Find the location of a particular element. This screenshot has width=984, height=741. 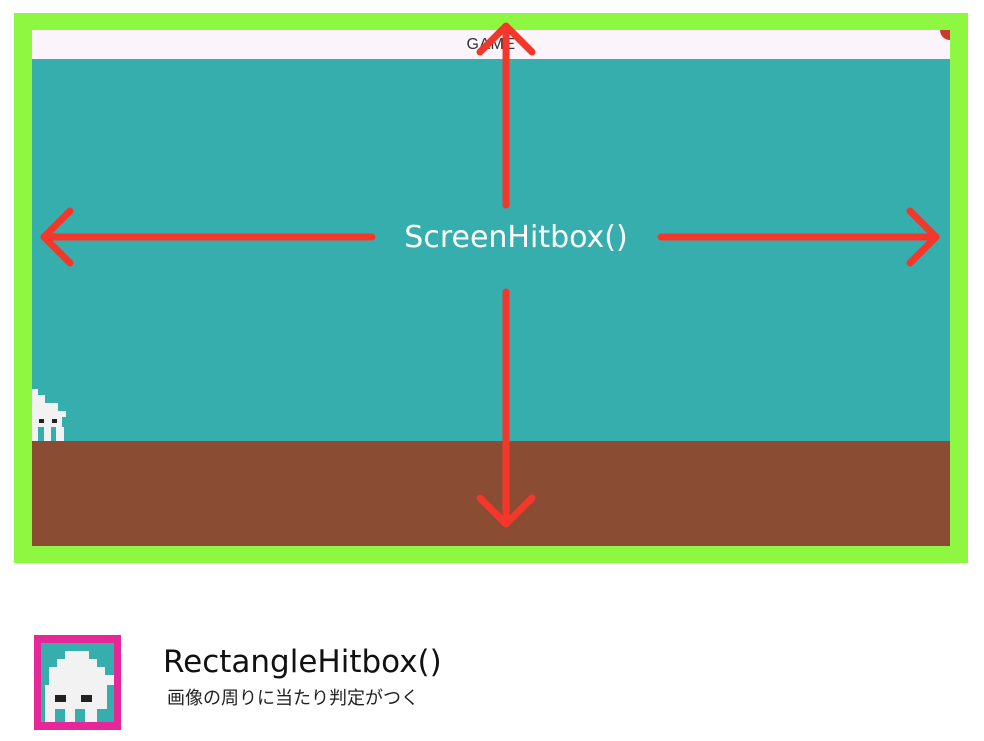

rectangle-hitbox-description: 画像の周りに当たり判定がつく is located at coordinates (293, 698).